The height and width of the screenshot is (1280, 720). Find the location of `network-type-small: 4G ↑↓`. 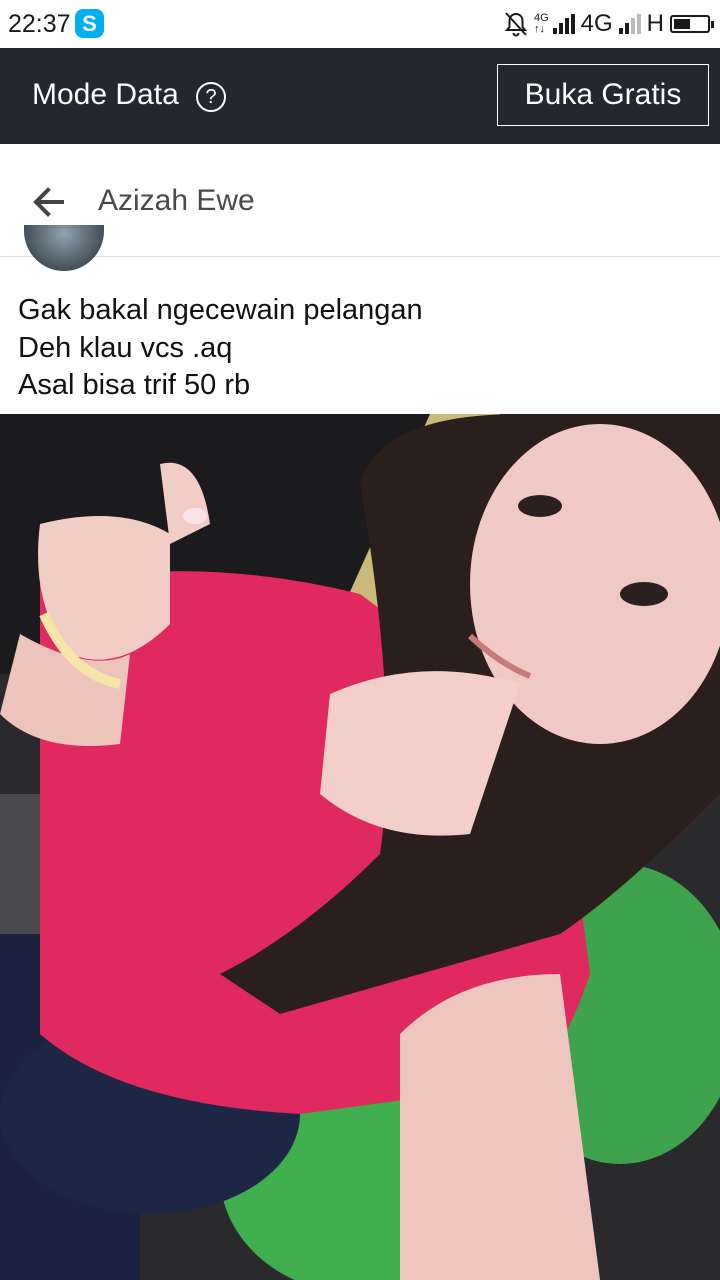

network-type-small: 4G ↑↓ is located at coordinates (541, 24).